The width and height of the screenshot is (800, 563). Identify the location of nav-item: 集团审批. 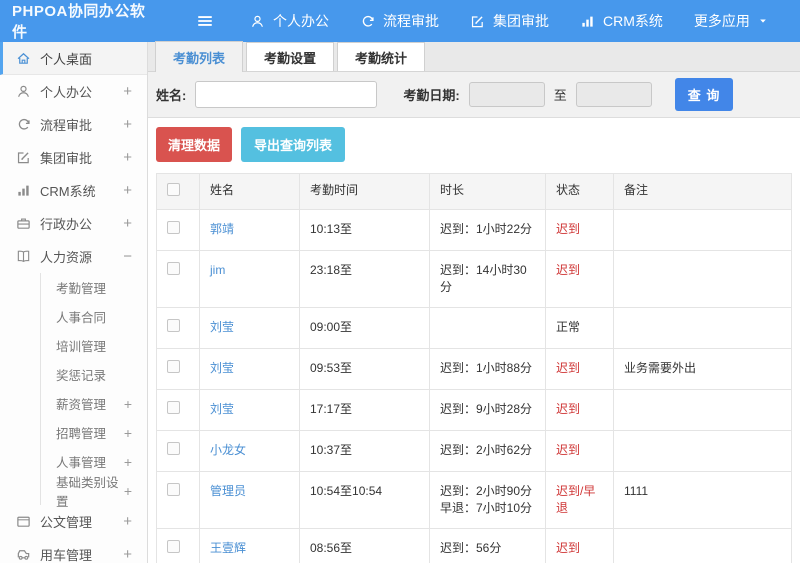
(509, 21).